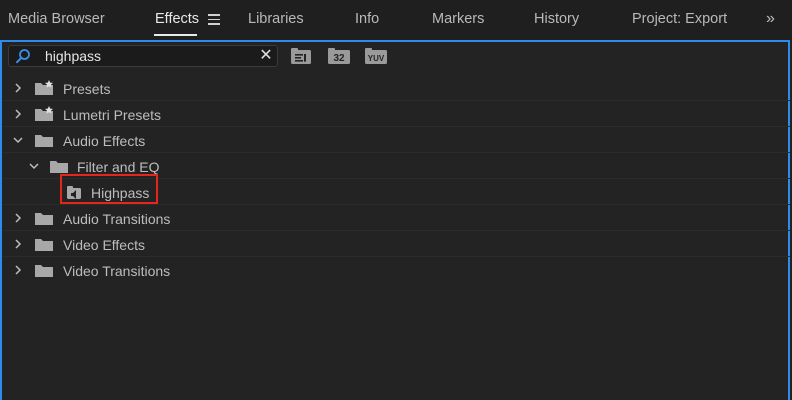  Describe the element at coordinates (396, 114) in the screenshot. I see `tree-row-lumetri-presets: Lumetri Presets` at that location.